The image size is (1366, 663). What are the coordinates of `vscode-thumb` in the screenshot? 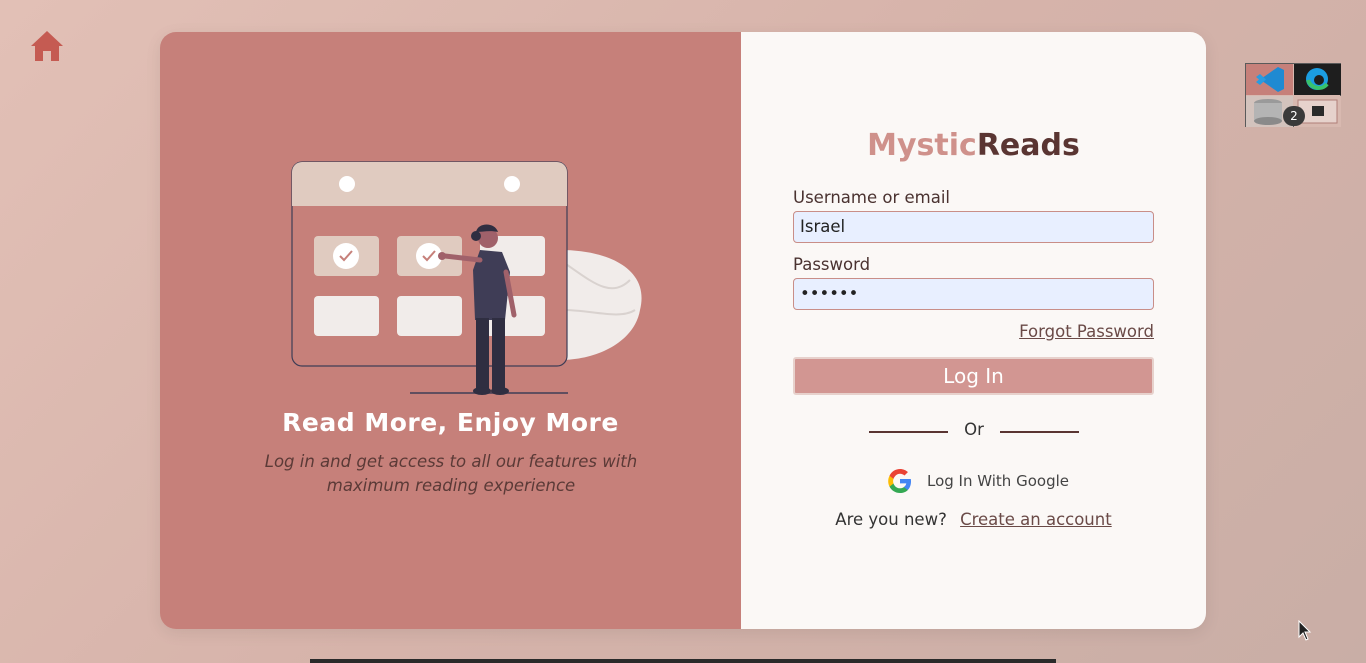 It's located at (1269, 79).